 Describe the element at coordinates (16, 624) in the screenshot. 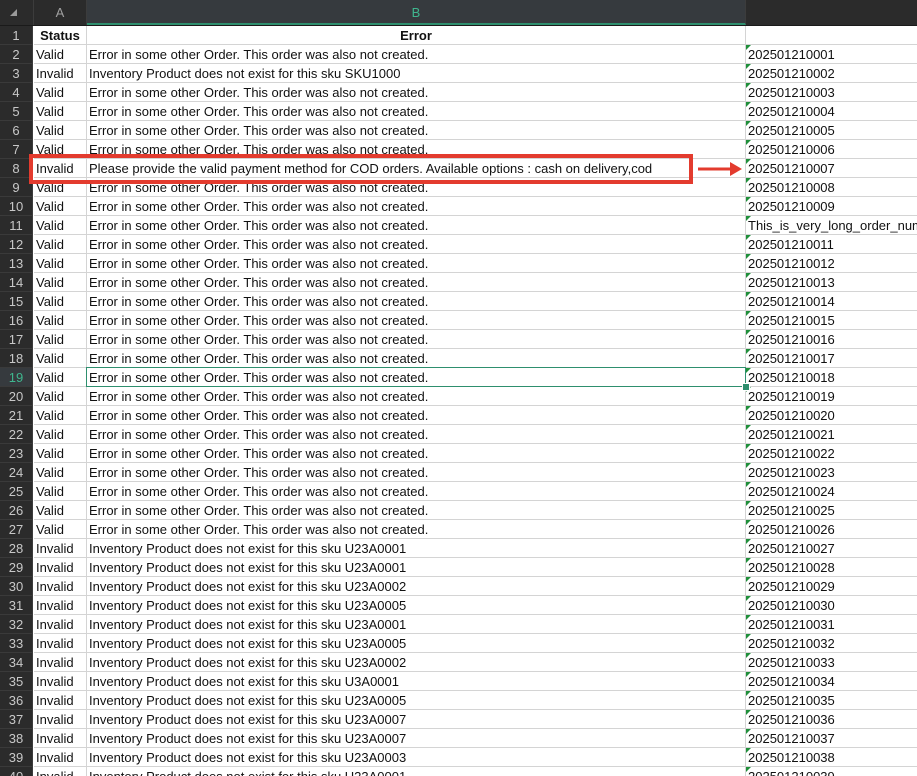

I see `row-number: 32` at that location.